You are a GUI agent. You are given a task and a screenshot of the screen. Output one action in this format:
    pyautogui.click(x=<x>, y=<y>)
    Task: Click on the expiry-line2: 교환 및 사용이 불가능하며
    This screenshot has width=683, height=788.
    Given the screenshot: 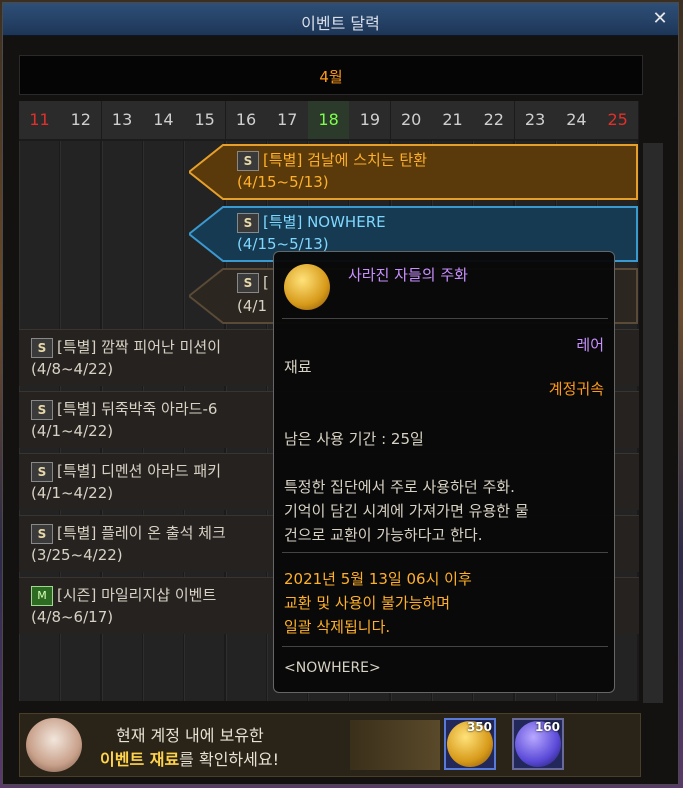 What is the action you would take?
    pyautogui.click(x=367, y=603)
    